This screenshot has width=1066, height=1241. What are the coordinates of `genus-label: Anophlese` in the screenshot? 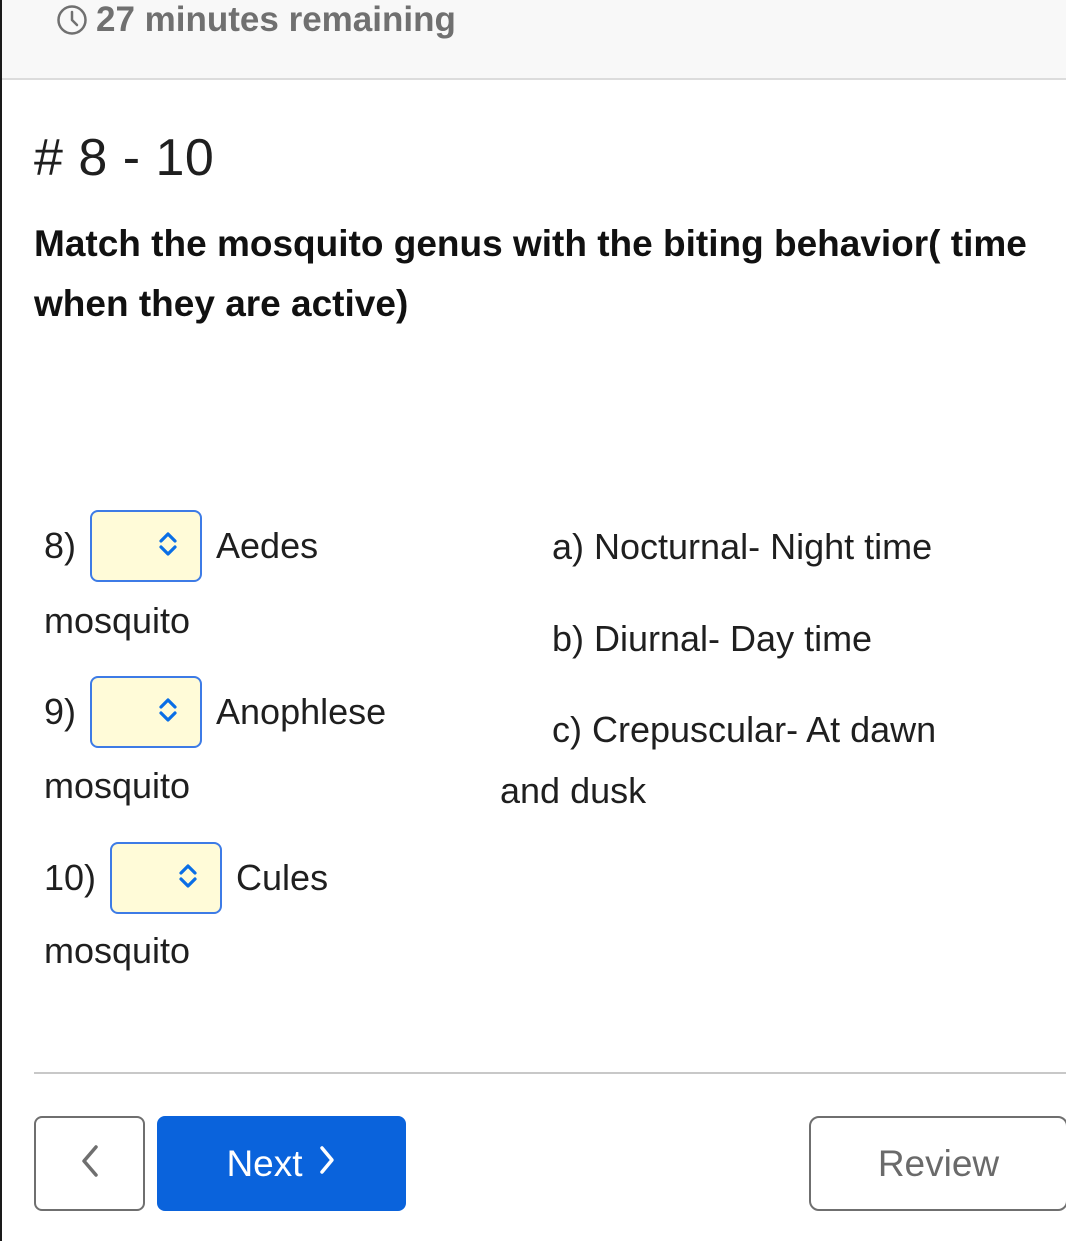 It's located at (301, 711).